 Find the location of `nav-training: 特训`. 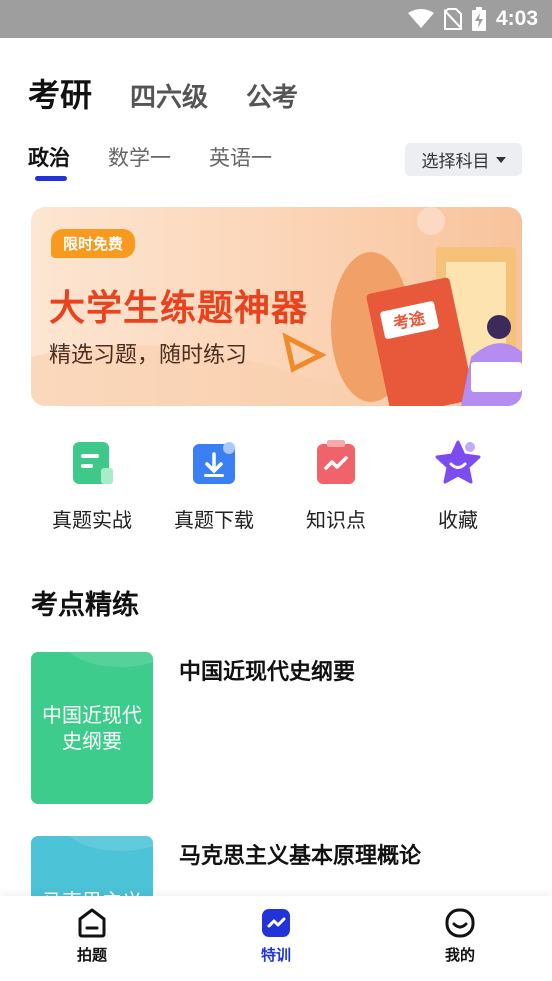

nav-training: 特训 is located at coordinates (276, 938).